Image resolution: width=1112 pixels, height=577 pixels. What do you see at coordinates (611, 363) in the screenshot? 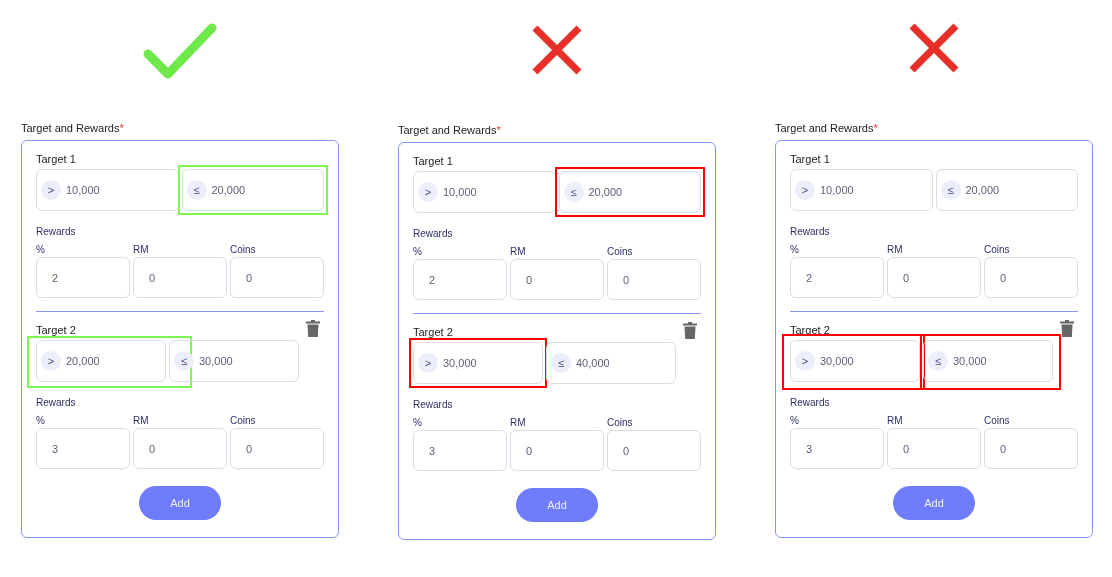
I see `range-field: ≤ 40,000` at bounding box center [611, 363].